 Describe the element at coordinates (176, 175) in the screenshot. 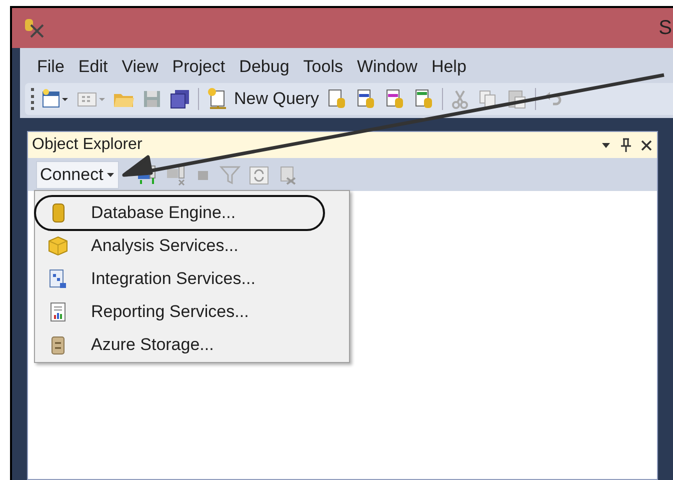

I see `server-disconnect-icon` at that location.